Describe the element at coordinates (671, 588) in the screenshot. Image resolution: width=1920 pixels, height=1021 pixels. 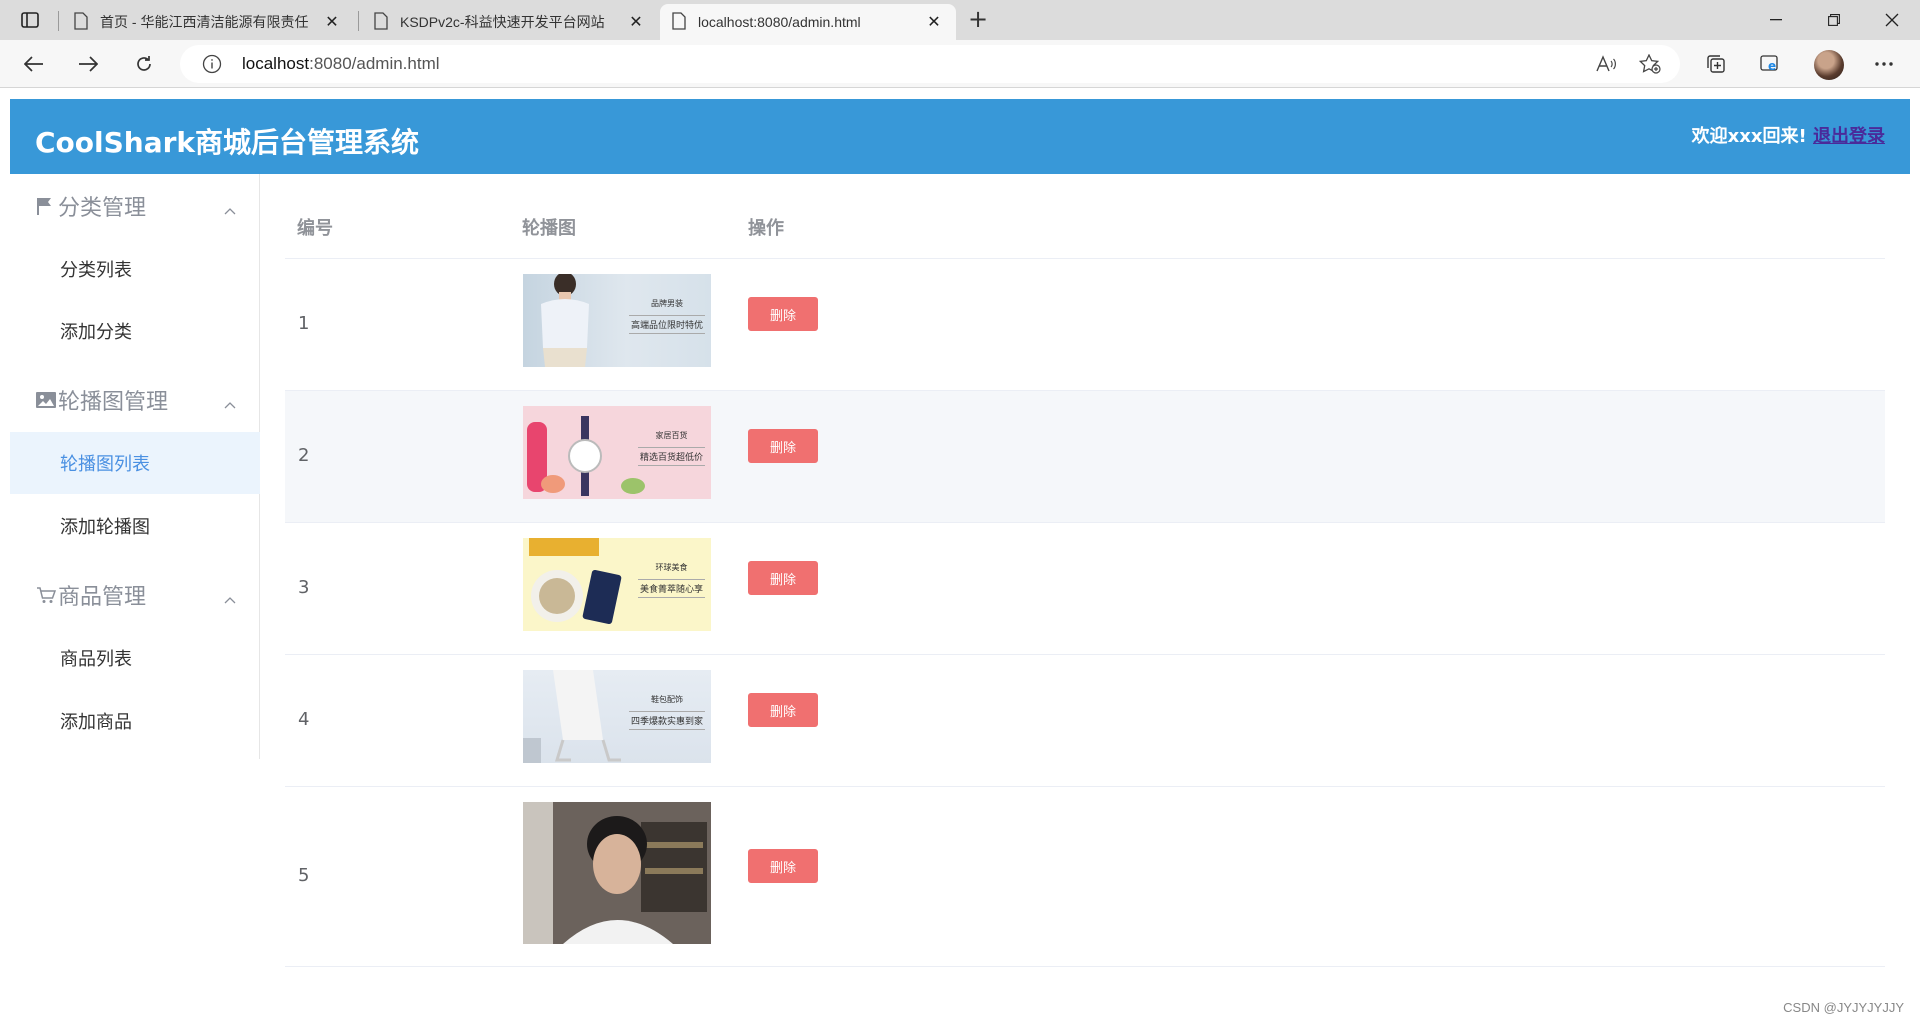
I see `caption-bottom: 美食菁萃随心享` at that location.